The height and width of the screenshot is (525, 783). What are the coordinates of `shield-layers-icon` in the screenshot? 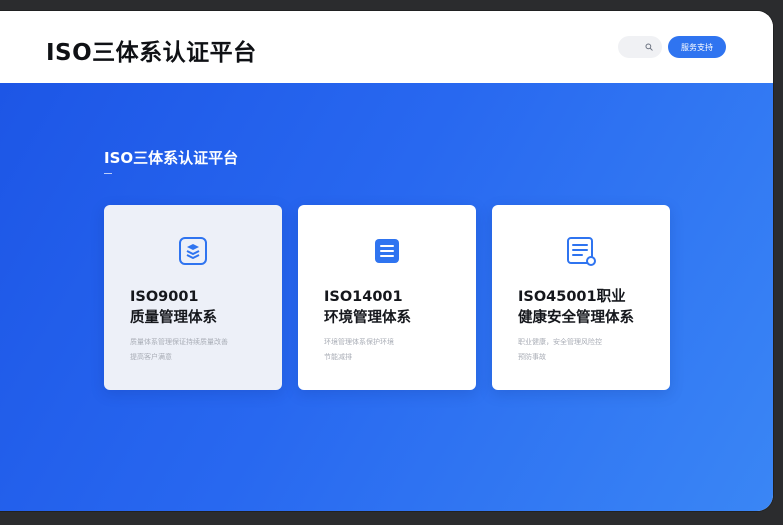 It's located at (193, 251).